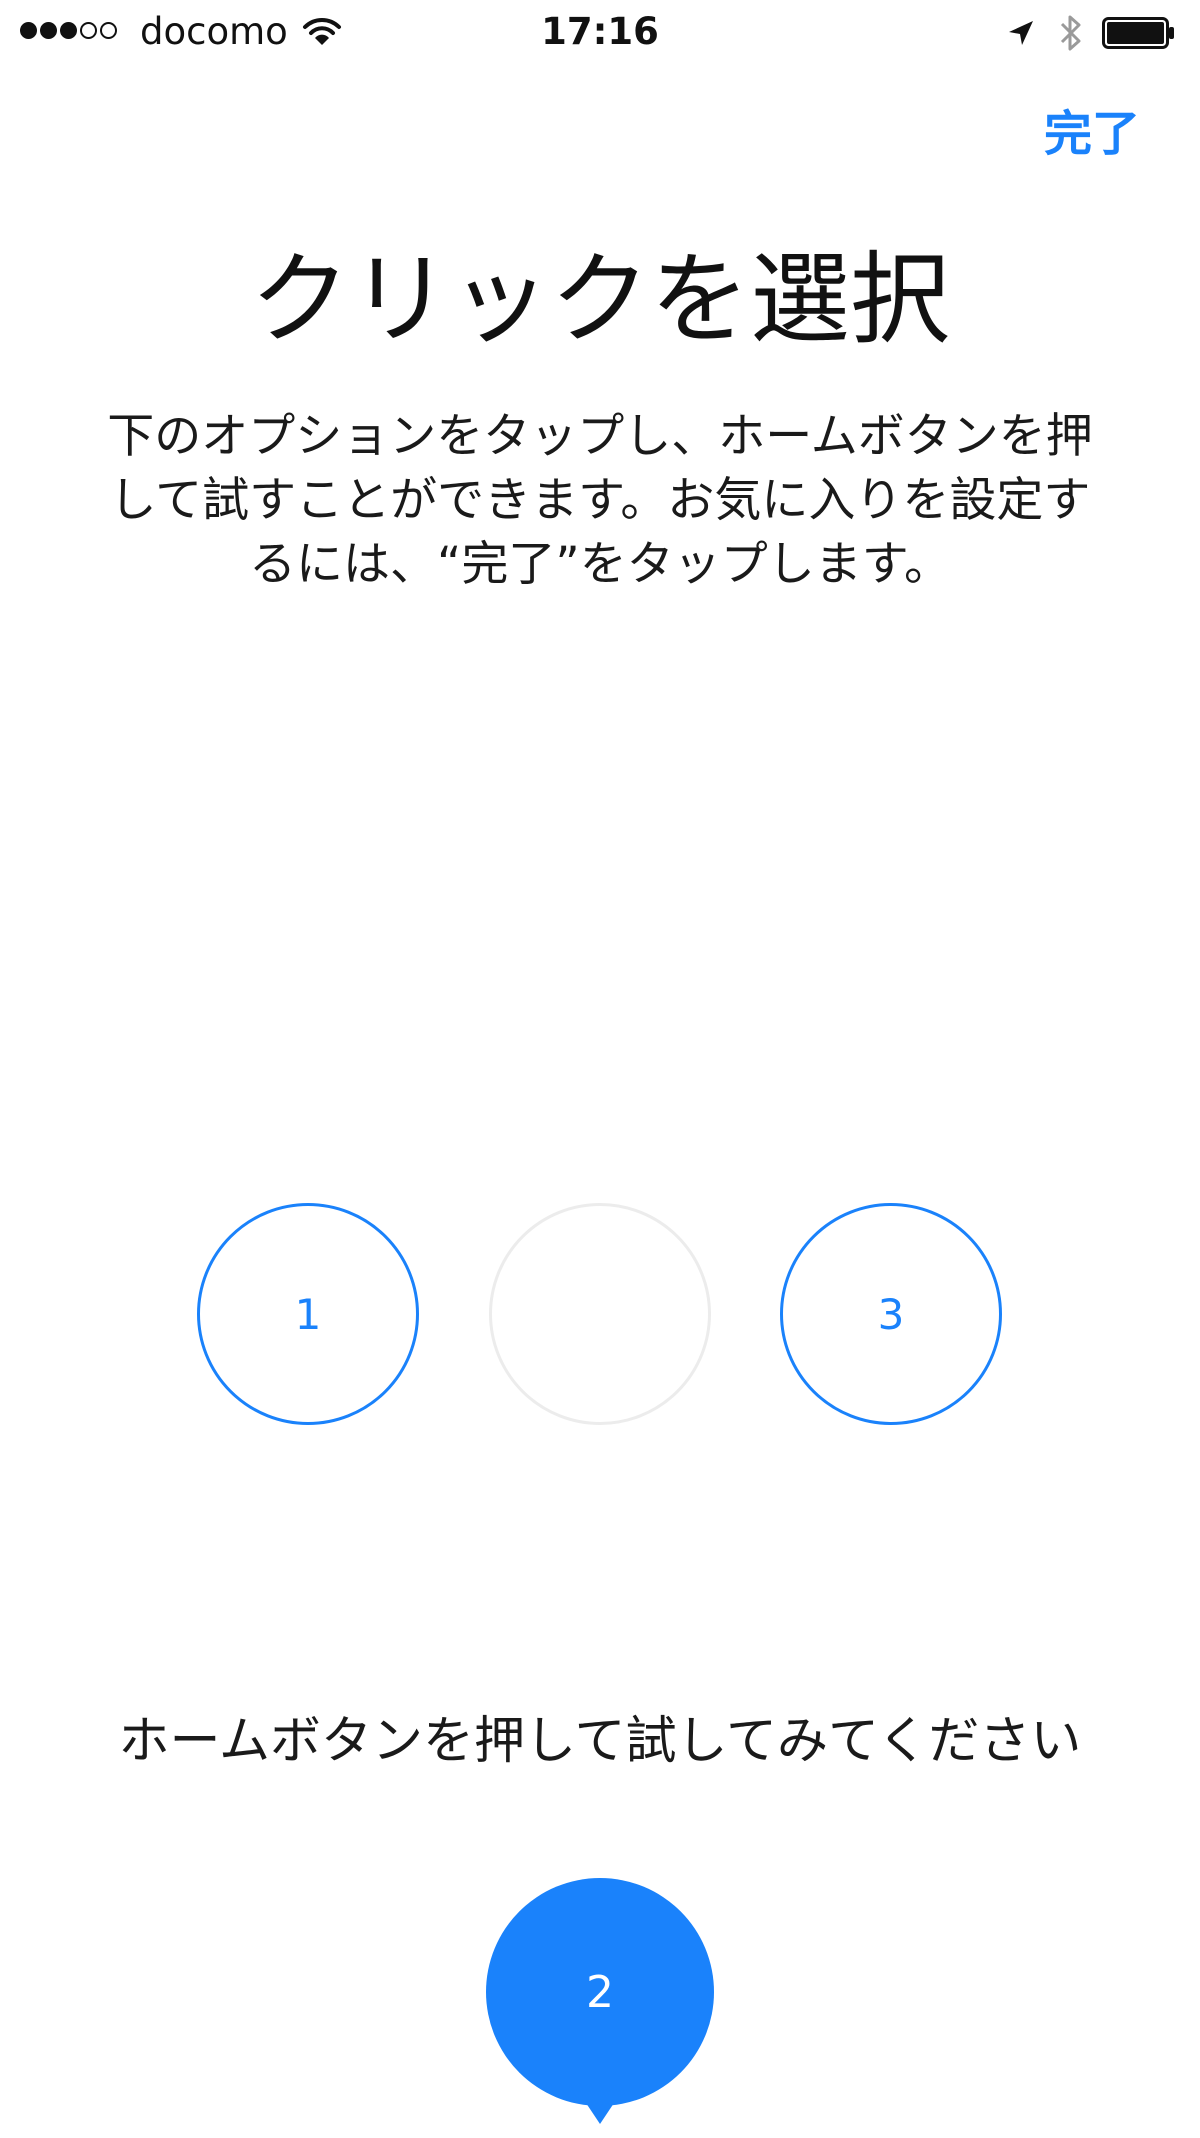 This screenshot has width=1200, height=2138. I want to click on home-button-prompt: ホームボタンを押して試してみてください, so click(600, 1741).